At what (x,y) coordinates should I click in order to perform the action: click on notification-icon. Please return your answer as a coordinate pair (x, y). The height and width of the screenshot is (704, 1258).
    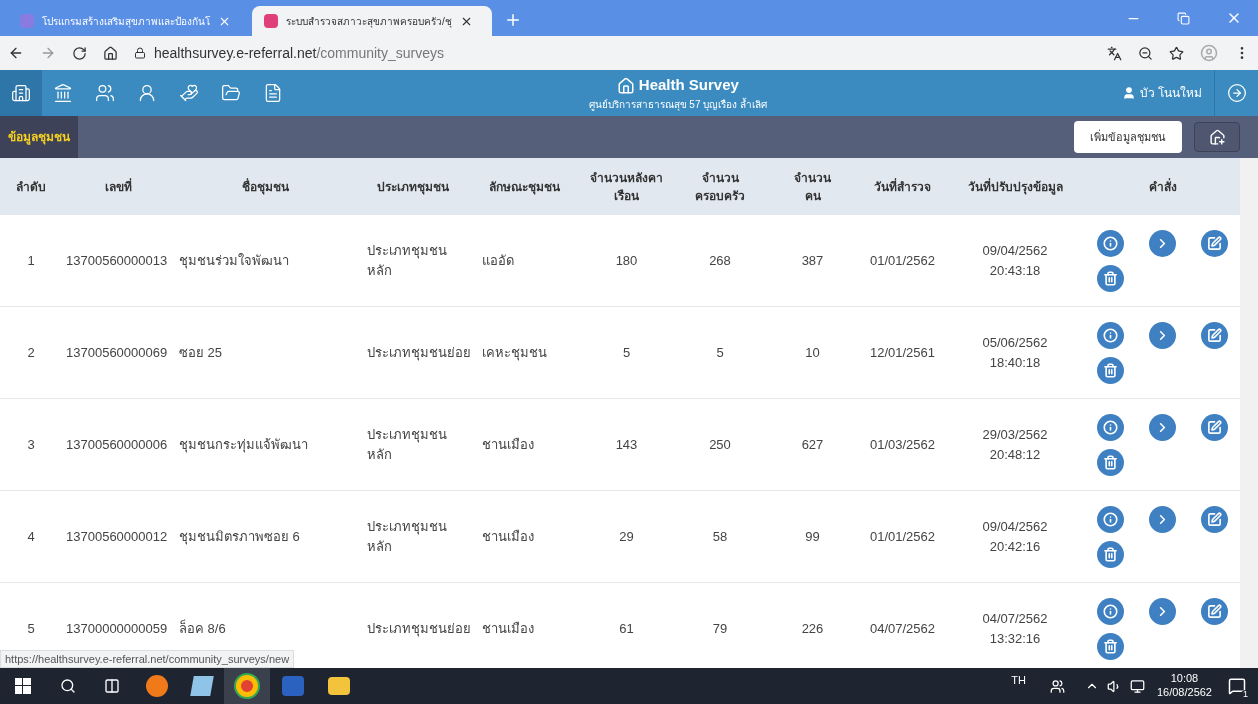
    Looking at the image, I should click on (1237, 686).